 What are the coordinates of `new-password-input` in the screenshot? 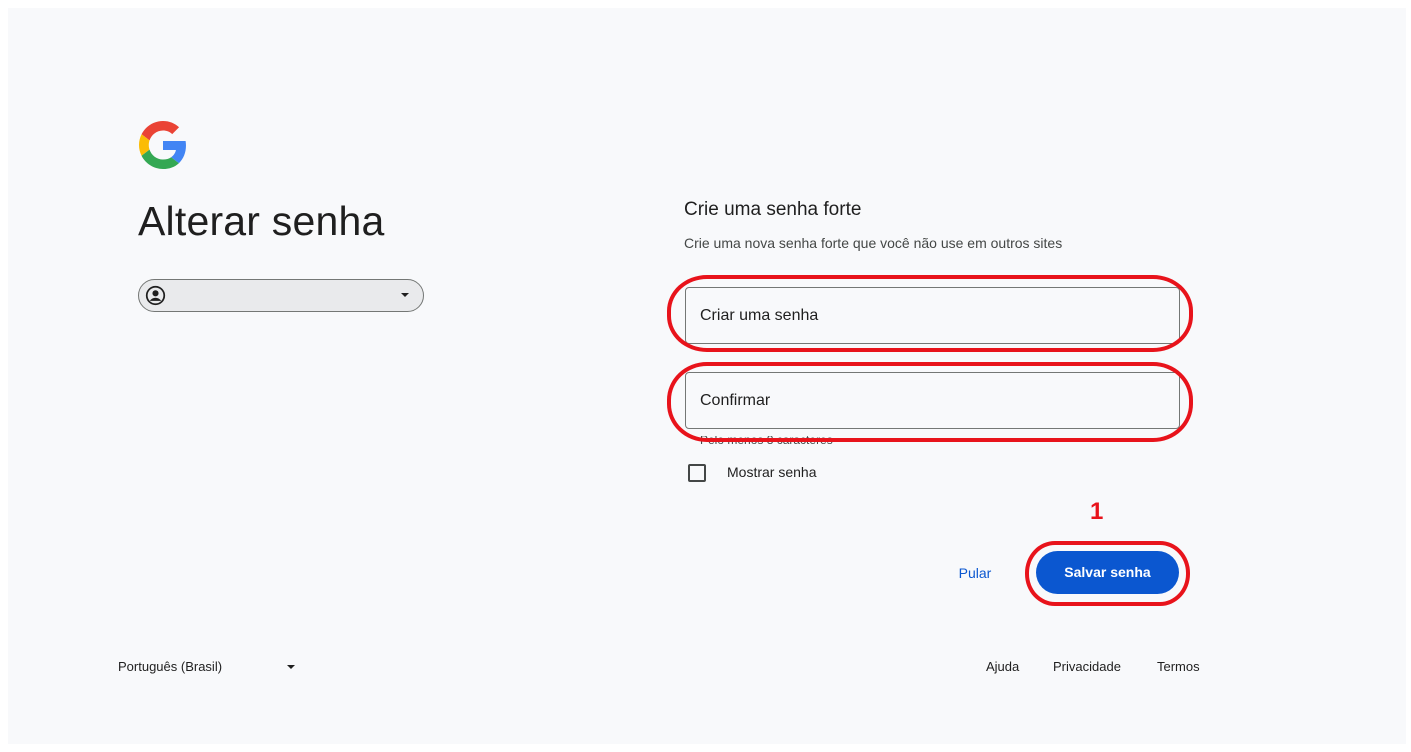 It's located at (932, 315).